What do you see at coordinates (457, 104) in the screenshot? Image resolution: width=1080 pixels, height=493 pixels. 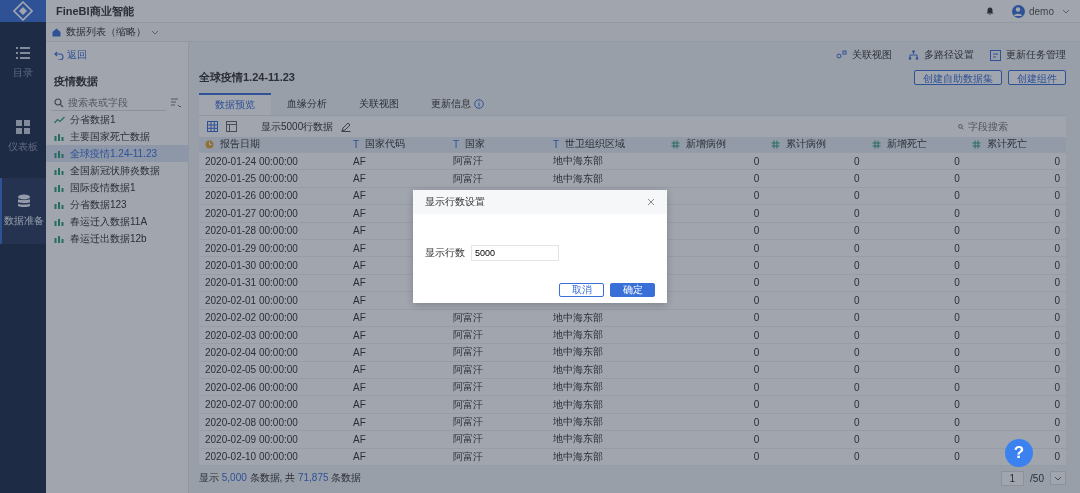 I see `tab: 更新信息` at bounding box center [457, 104].